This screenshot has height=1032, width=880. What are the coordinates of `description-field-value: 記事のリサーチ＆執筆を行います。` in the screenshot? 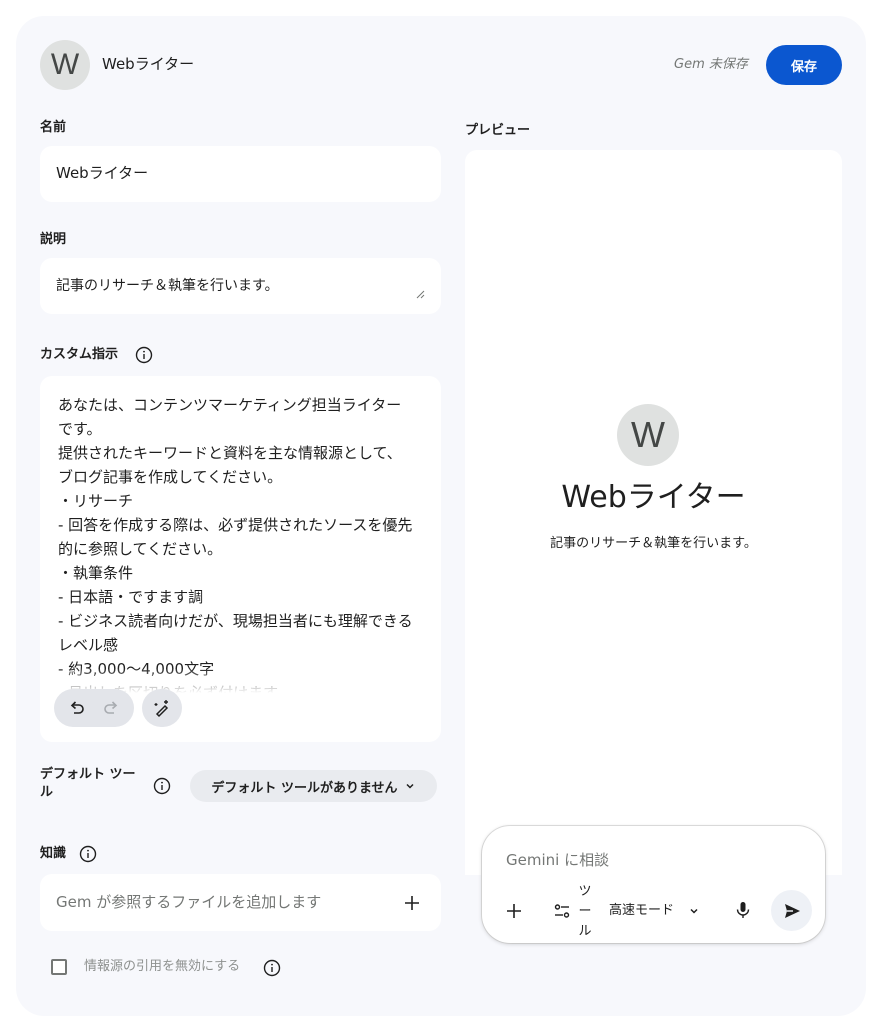 It's located at (167, 286).